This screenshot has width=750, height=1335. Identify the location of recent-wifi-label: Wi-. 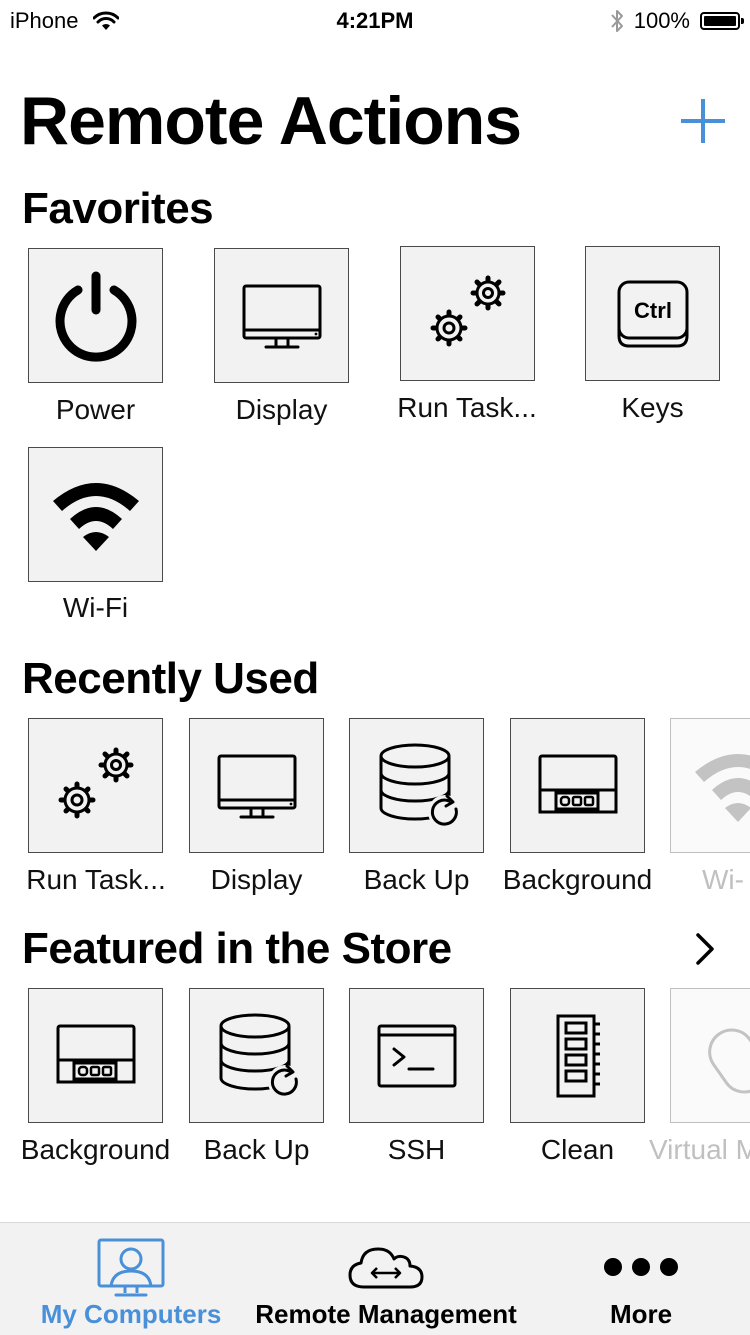
(723, 880).